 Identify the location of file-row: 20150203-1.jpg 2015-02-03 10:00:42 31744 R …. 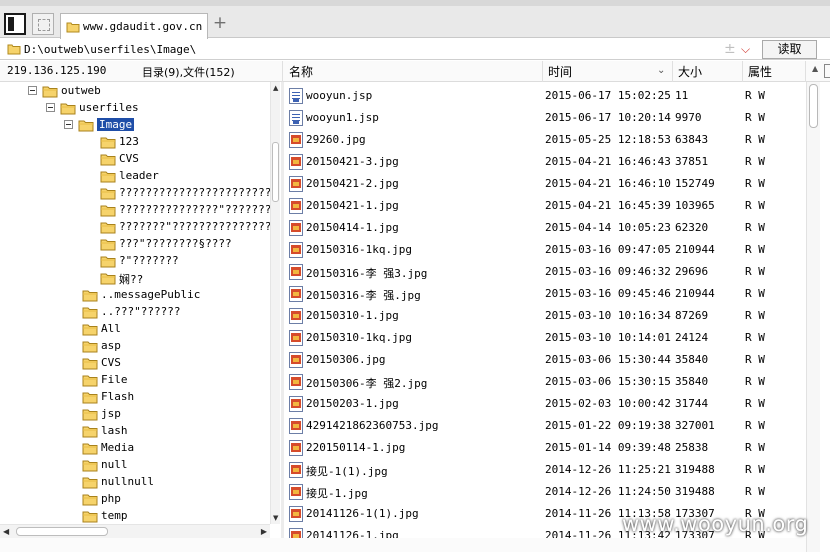
(545, 403).